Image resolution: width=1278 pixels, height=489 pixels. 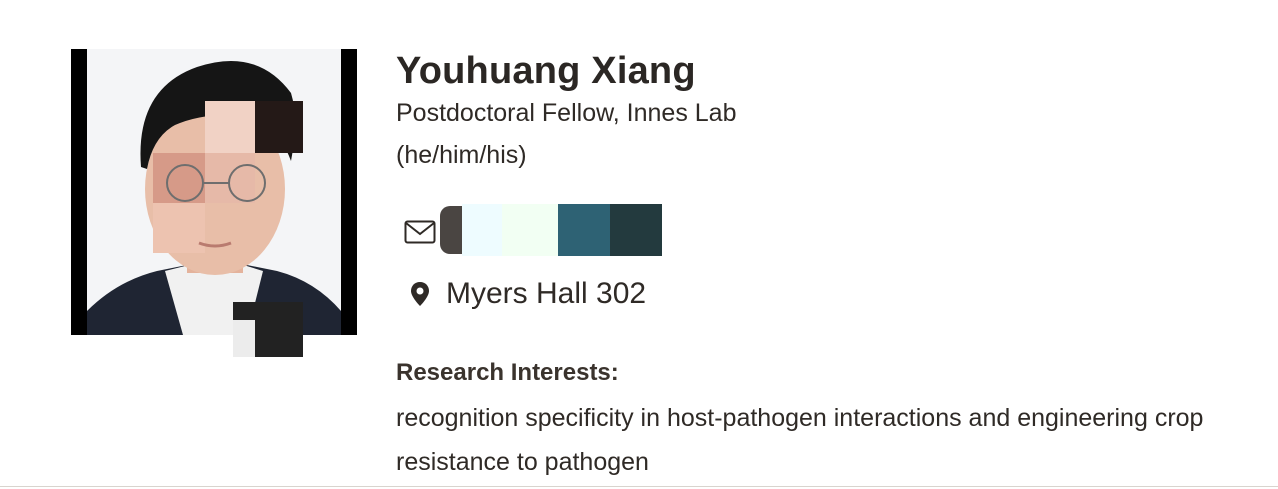 What do you see at coordinates (507, 372) in the screenshot?
I see `research-interests-heading: Research Interests:` at bounding box center [507, 372].